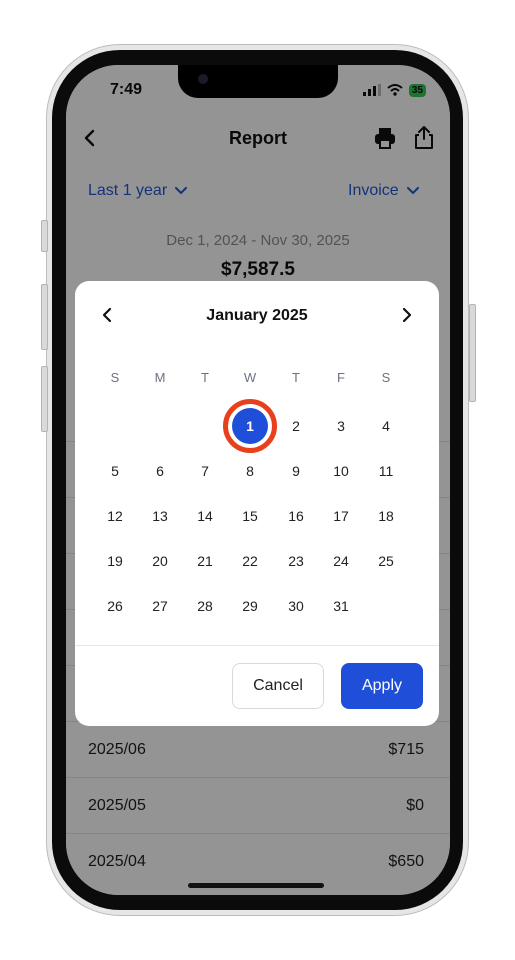  I want to click on calendar-header: January 2025, so click(257, 315).